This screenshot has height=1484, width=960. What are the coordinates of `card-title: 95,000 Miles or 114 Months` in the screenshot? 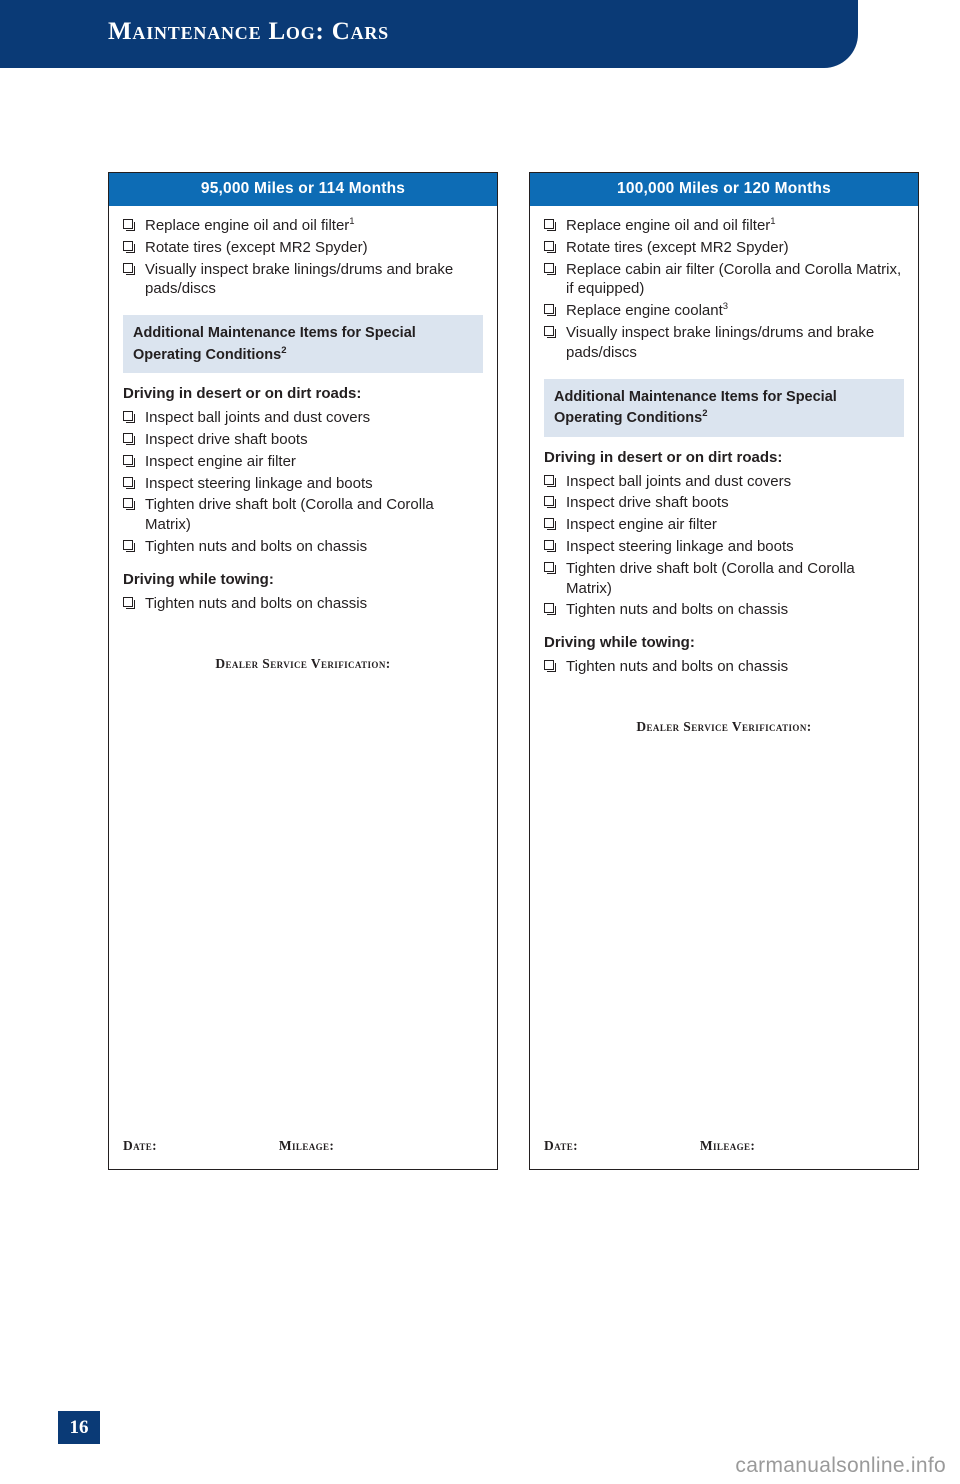 It's located at (303, 189).